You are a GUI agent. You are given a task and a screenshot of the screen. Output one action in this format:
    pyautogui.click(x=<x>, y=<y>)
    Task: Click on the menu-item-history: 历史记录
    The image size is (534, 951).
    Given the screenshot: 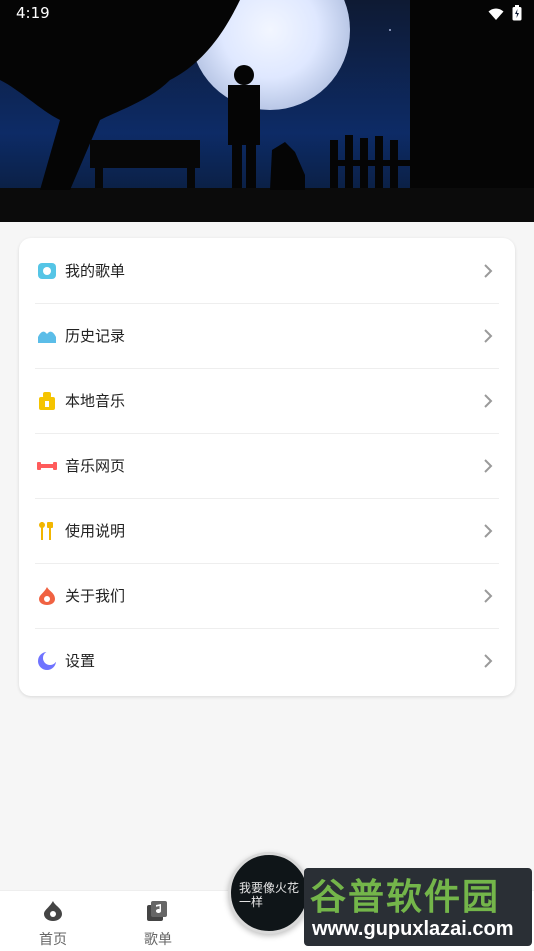 What is the action you would take?
    pyautogui.click(x=267, y=336)
    